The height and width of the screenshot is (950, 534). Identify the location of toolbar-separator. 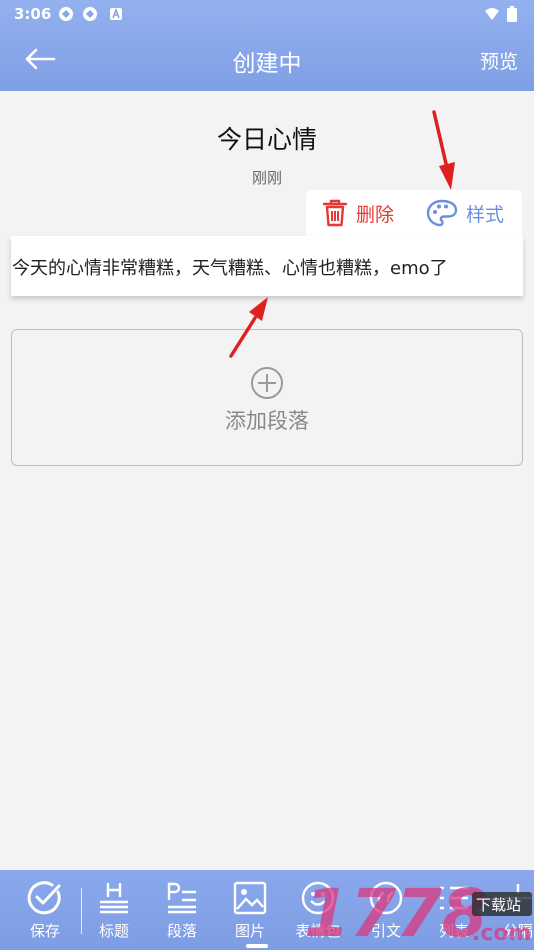
(81, 911).